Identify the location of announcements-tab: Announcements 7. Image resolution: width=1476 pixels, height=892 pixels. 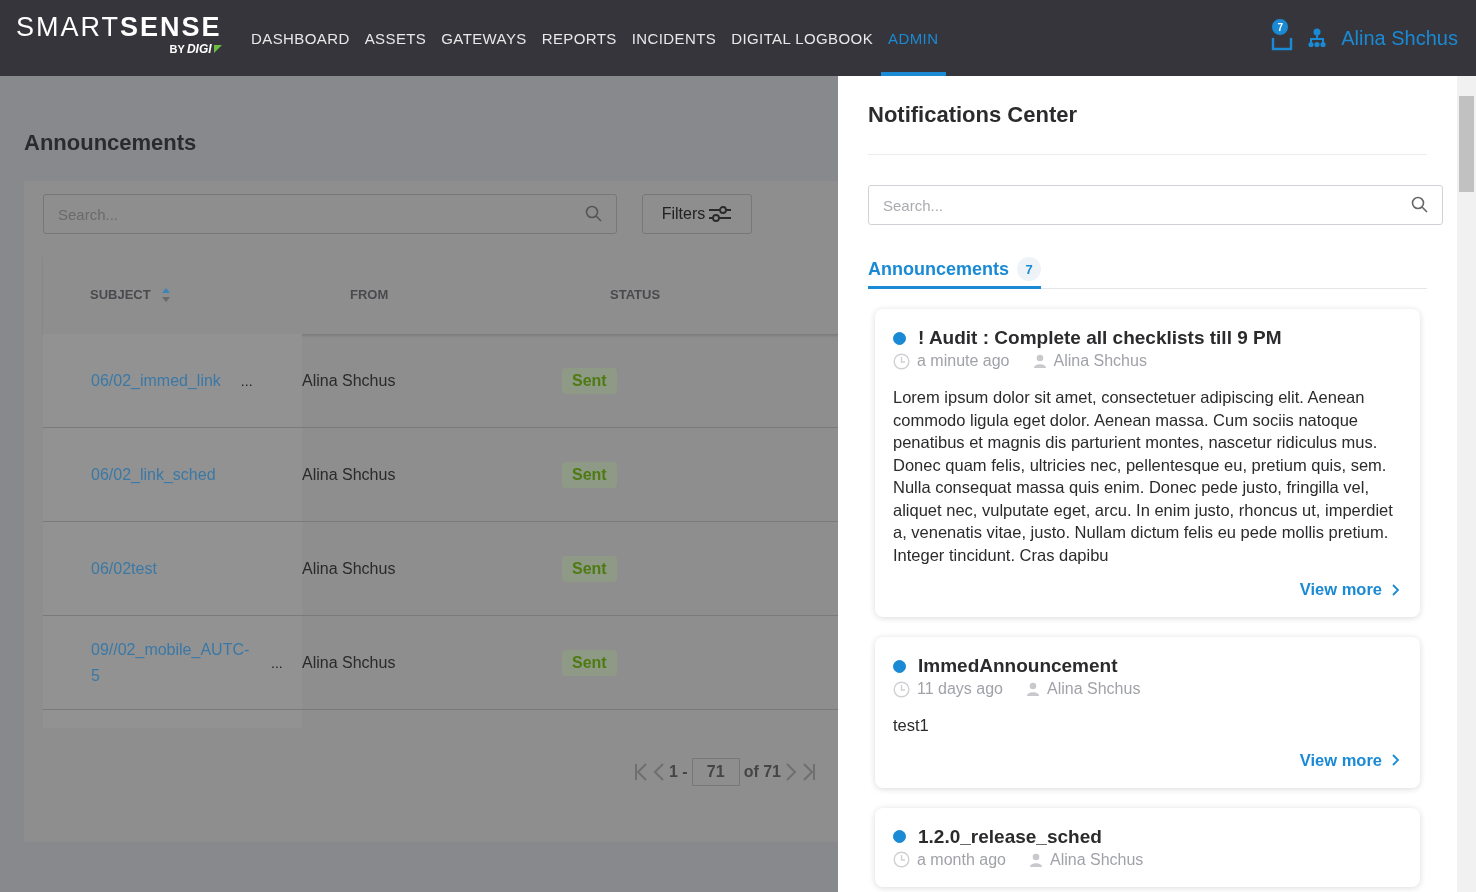
(954, 273).